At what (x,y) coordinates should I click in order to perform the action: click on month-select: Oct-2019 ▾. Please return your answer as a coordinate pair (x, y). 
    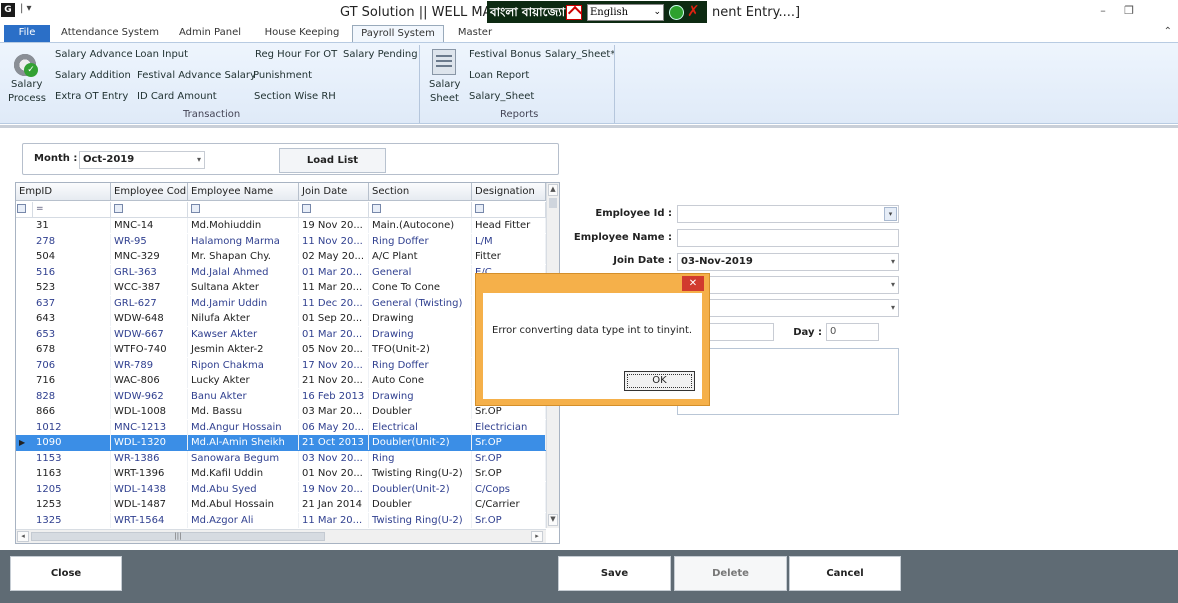
    Looking at the image, I should click on (142, 160).